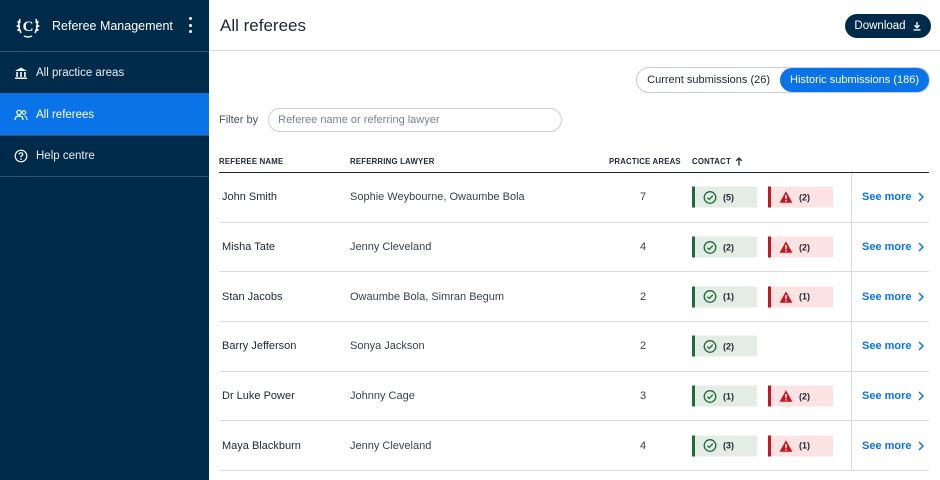 The image size is (940, 480). I want to click on brand-header: C Referee Management, so click(104, 25).